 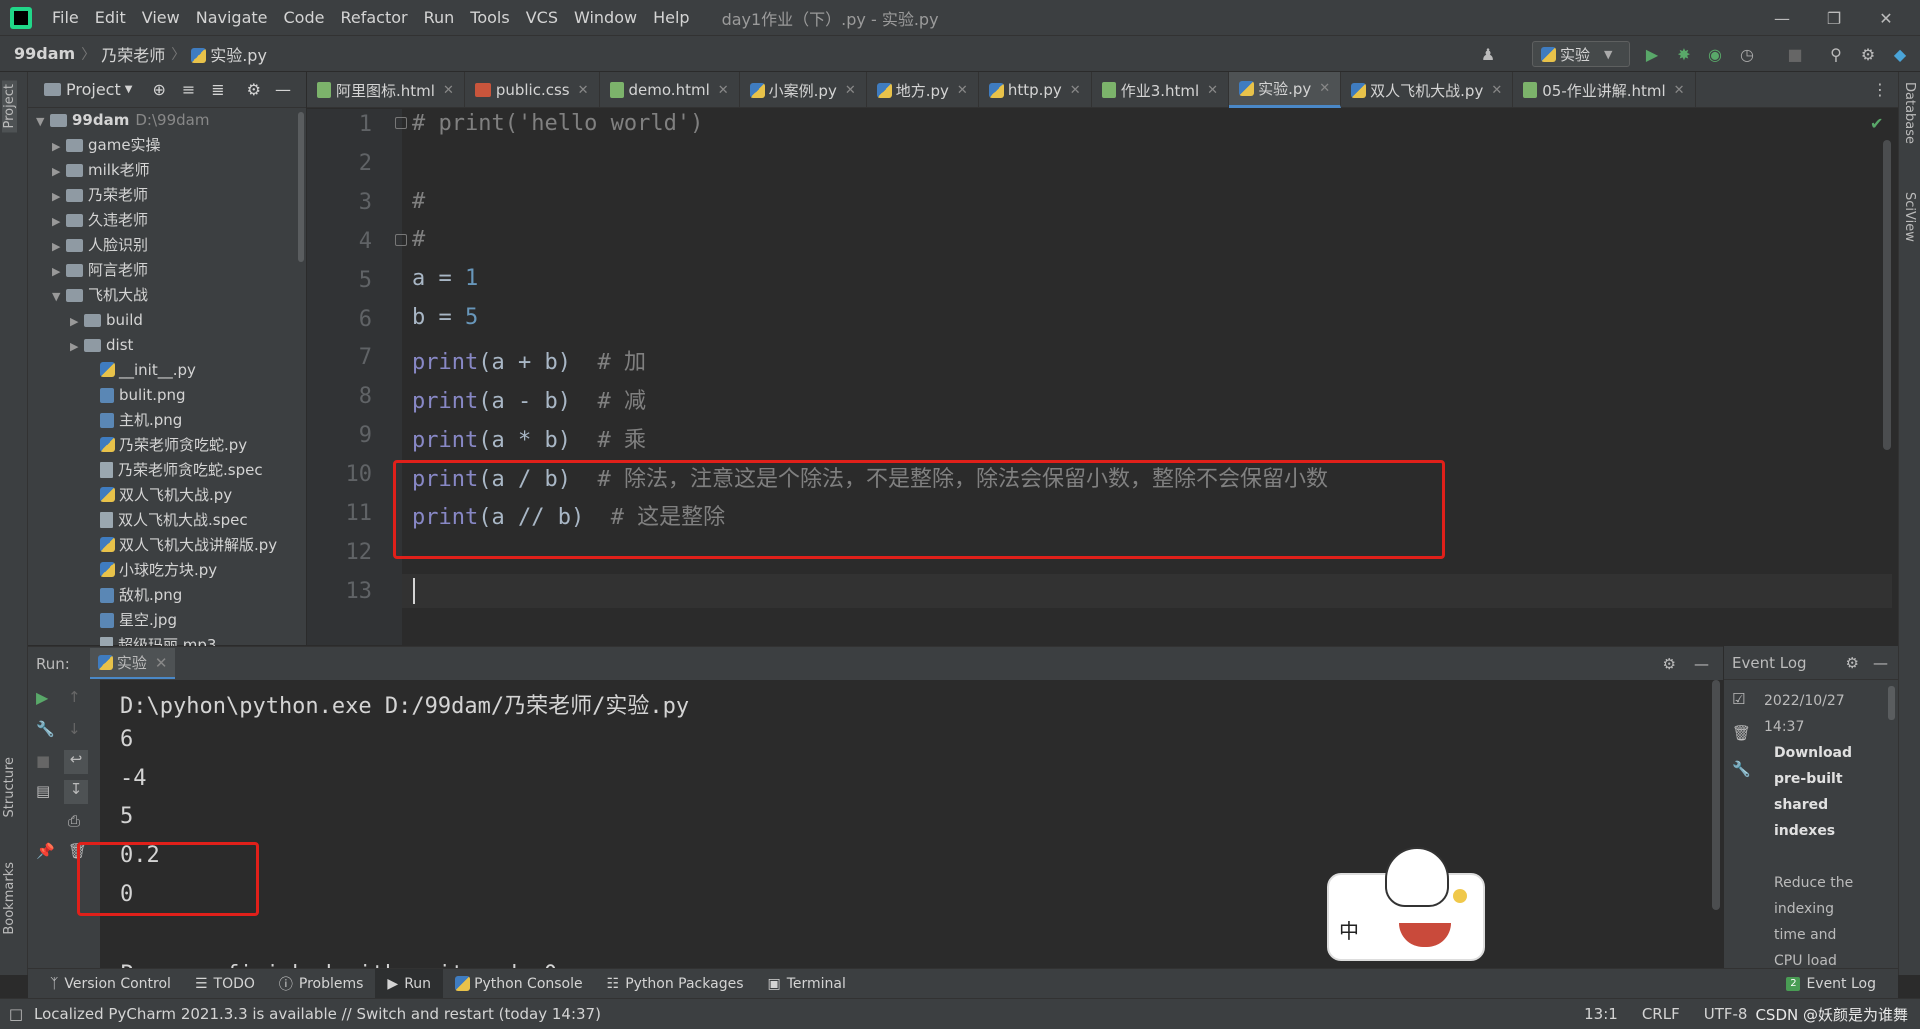 What do you see at coordinates (43, 761) in the screenshot?
I see `stop-run-icon: ■` at bounding box center [43, 761].